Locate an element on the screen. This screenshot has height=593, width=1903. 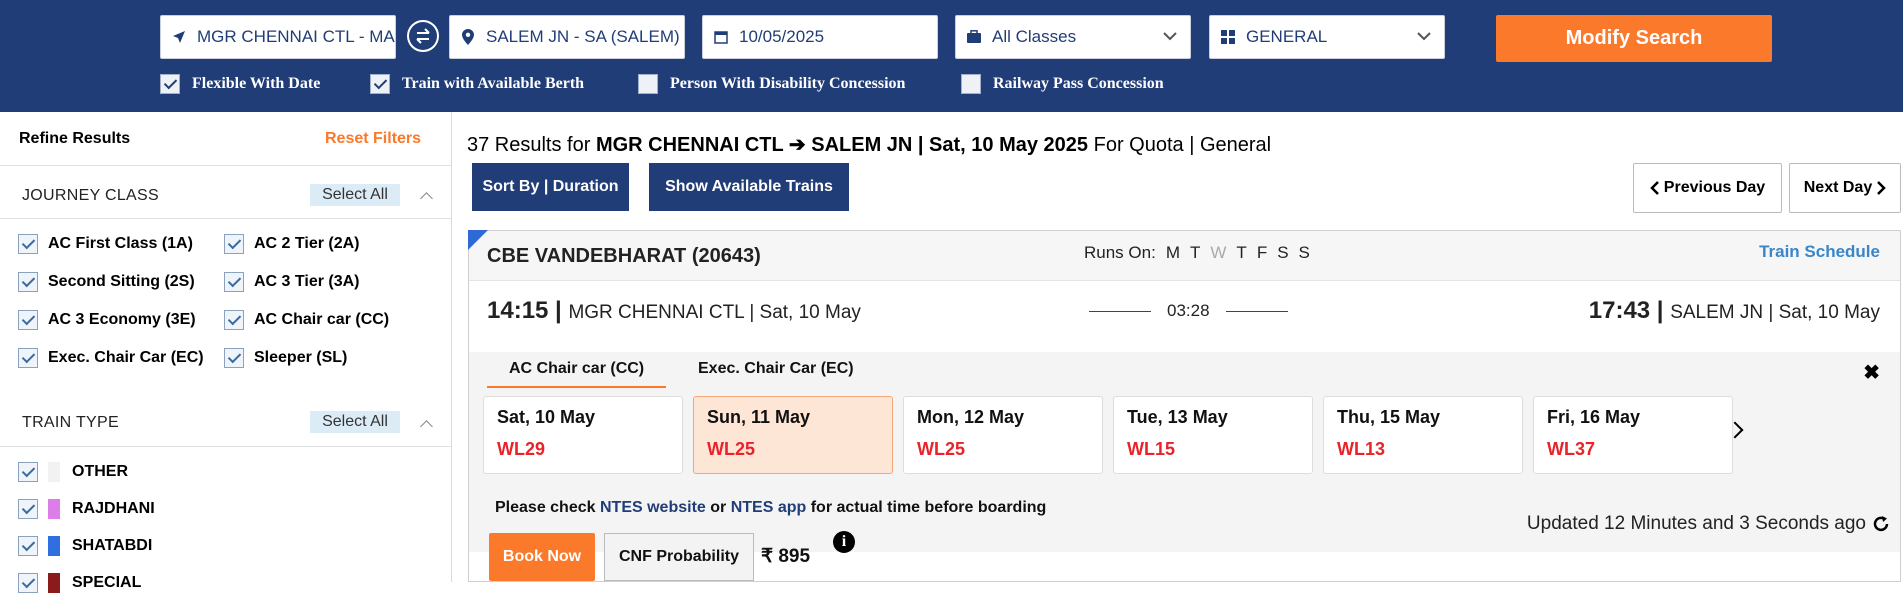
calendar-icon is located at coordinates (721, 37).